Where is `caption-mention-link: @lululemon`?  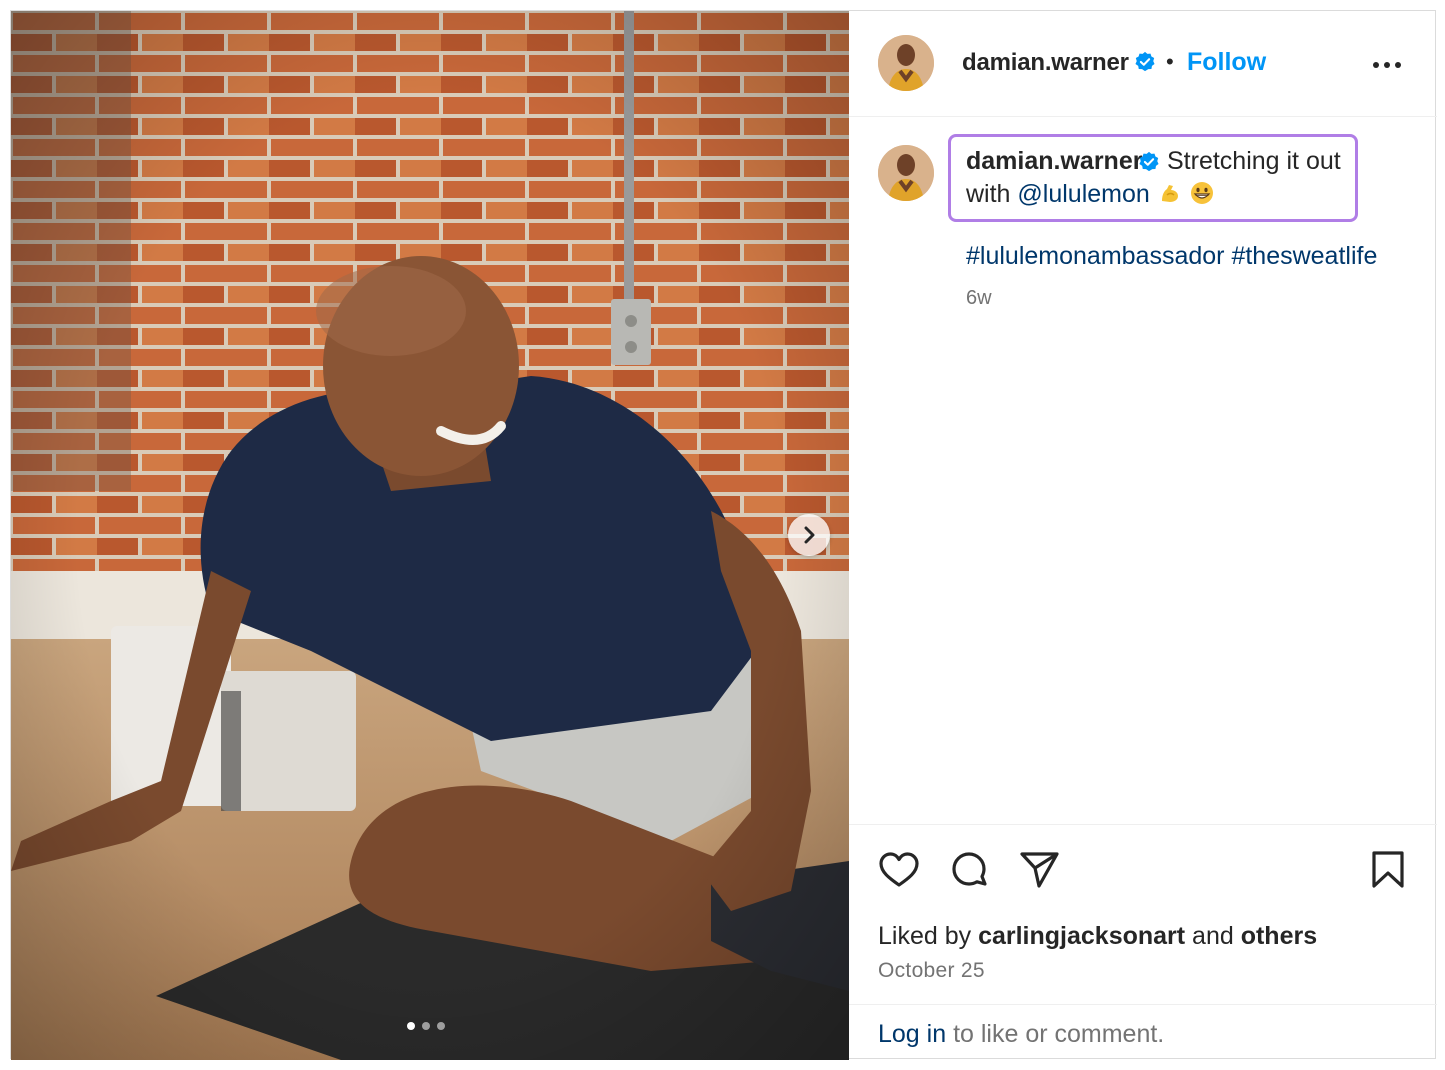 caption-mention-link: @lululemon is located at coordinates (1083, 194).